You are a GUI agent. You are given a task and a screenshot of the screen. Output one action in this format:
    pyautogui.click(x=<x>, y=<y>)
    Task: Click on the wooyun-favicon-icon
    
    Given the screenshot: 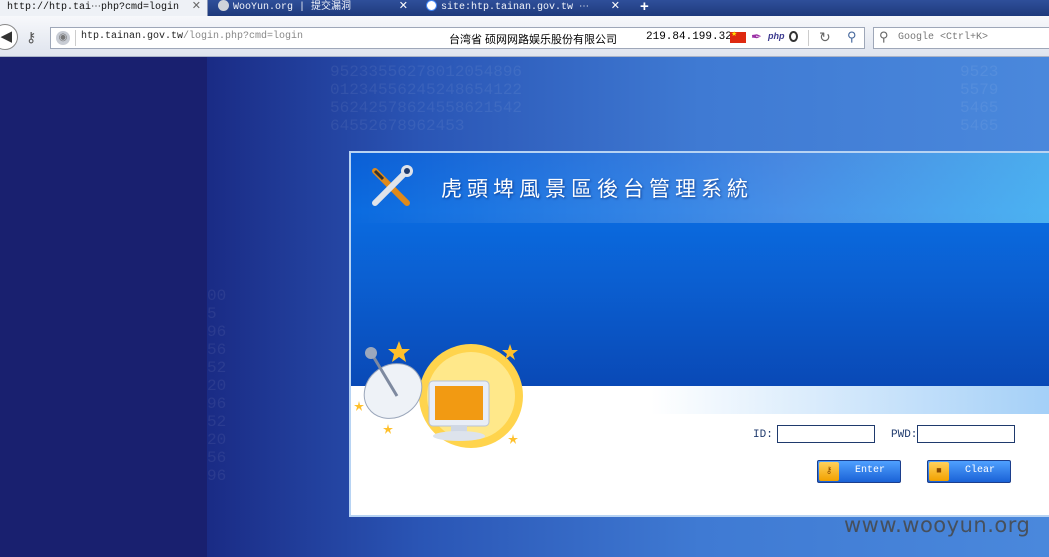 What is the action you would take?
    pyautogui.click(x=223, y=5)
    